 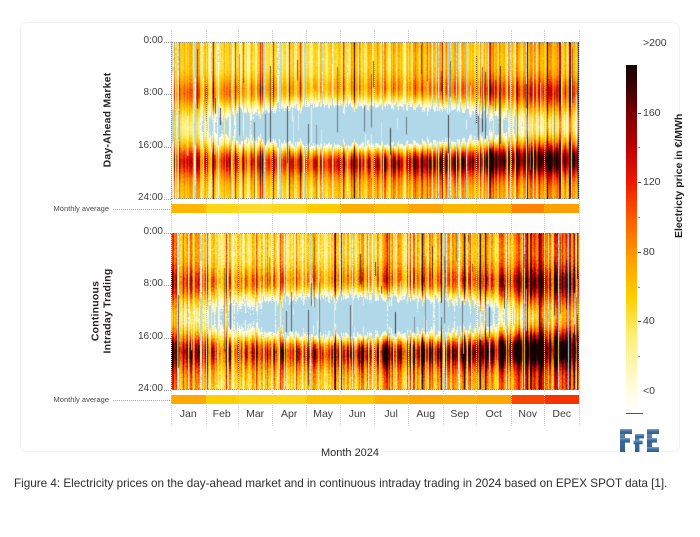 I want to click on colorbar-title: Electricty price in €/MWh, so click(x=679, y=175).